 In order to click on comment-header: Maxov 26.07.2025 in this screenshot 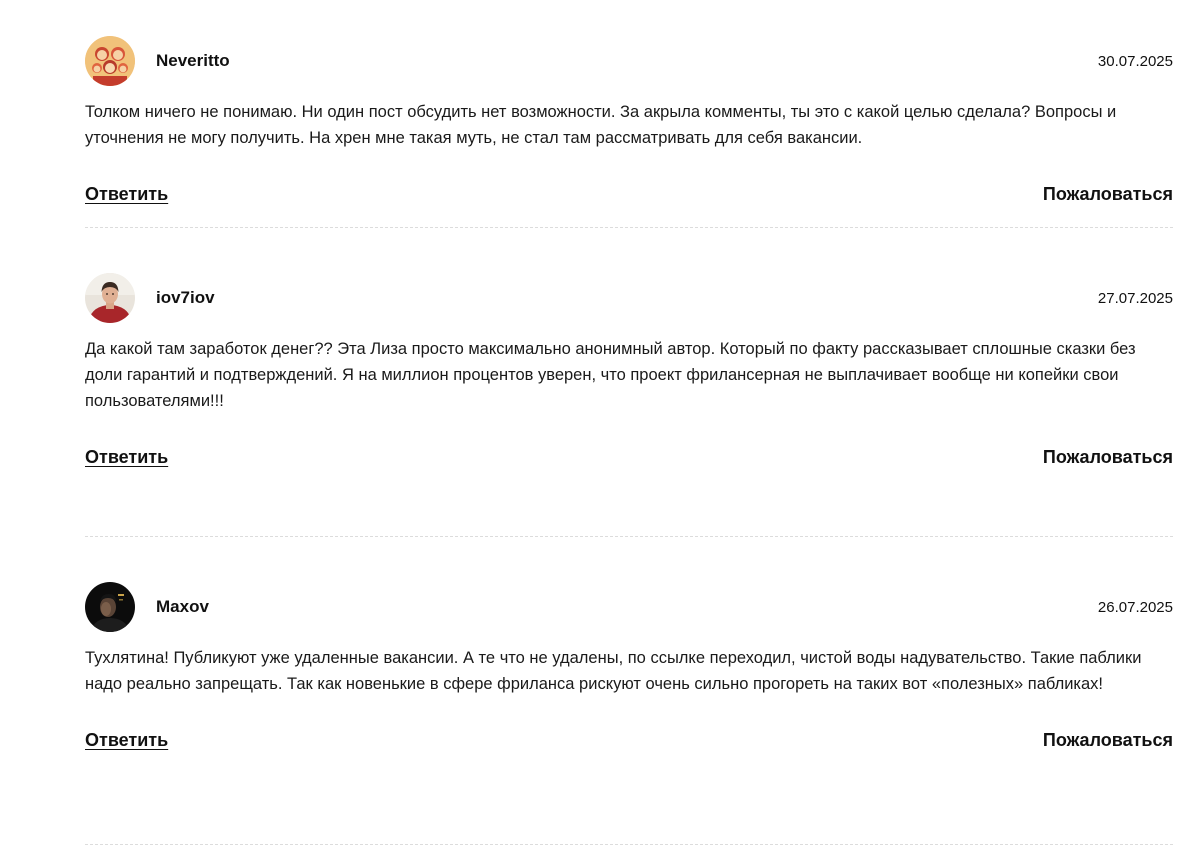, I will do `click(629, 607)`.